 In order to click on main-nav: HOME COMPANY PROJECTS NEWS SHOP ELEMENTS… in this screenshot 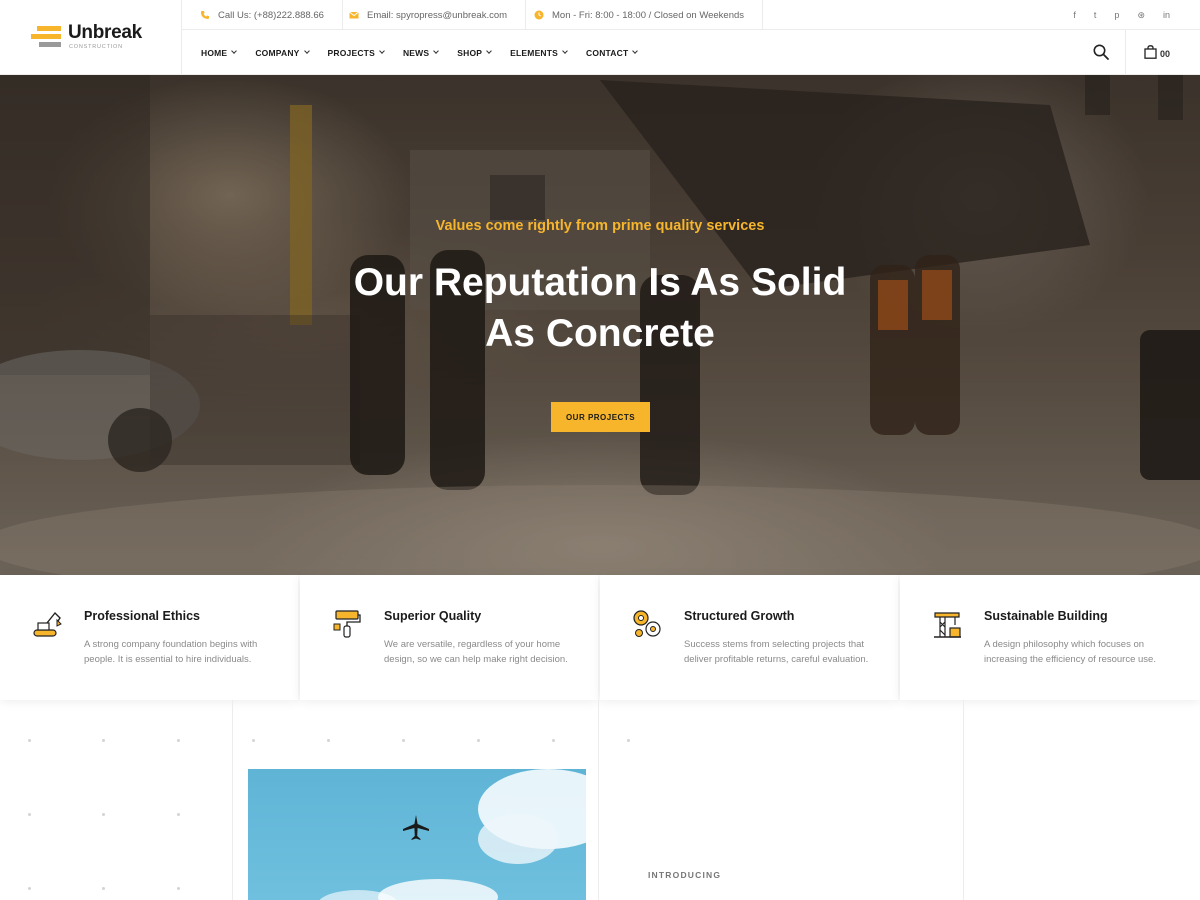, I will do `click(691, 52)`.